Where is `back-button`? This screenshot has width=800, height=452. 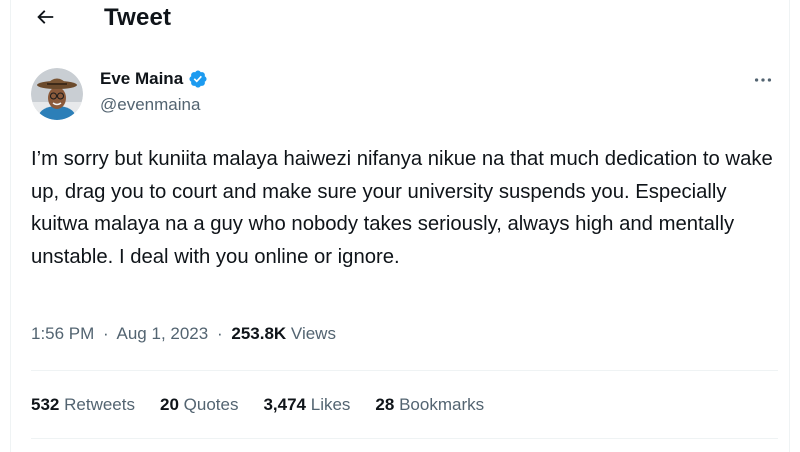 back-button is located at coordinates (45, 17).